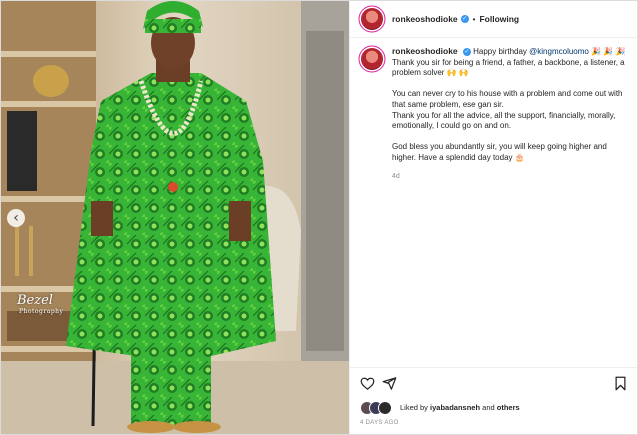 The height and width of the screenshot is (435, 638). I want to click on heart-icon, so click(367, 383).